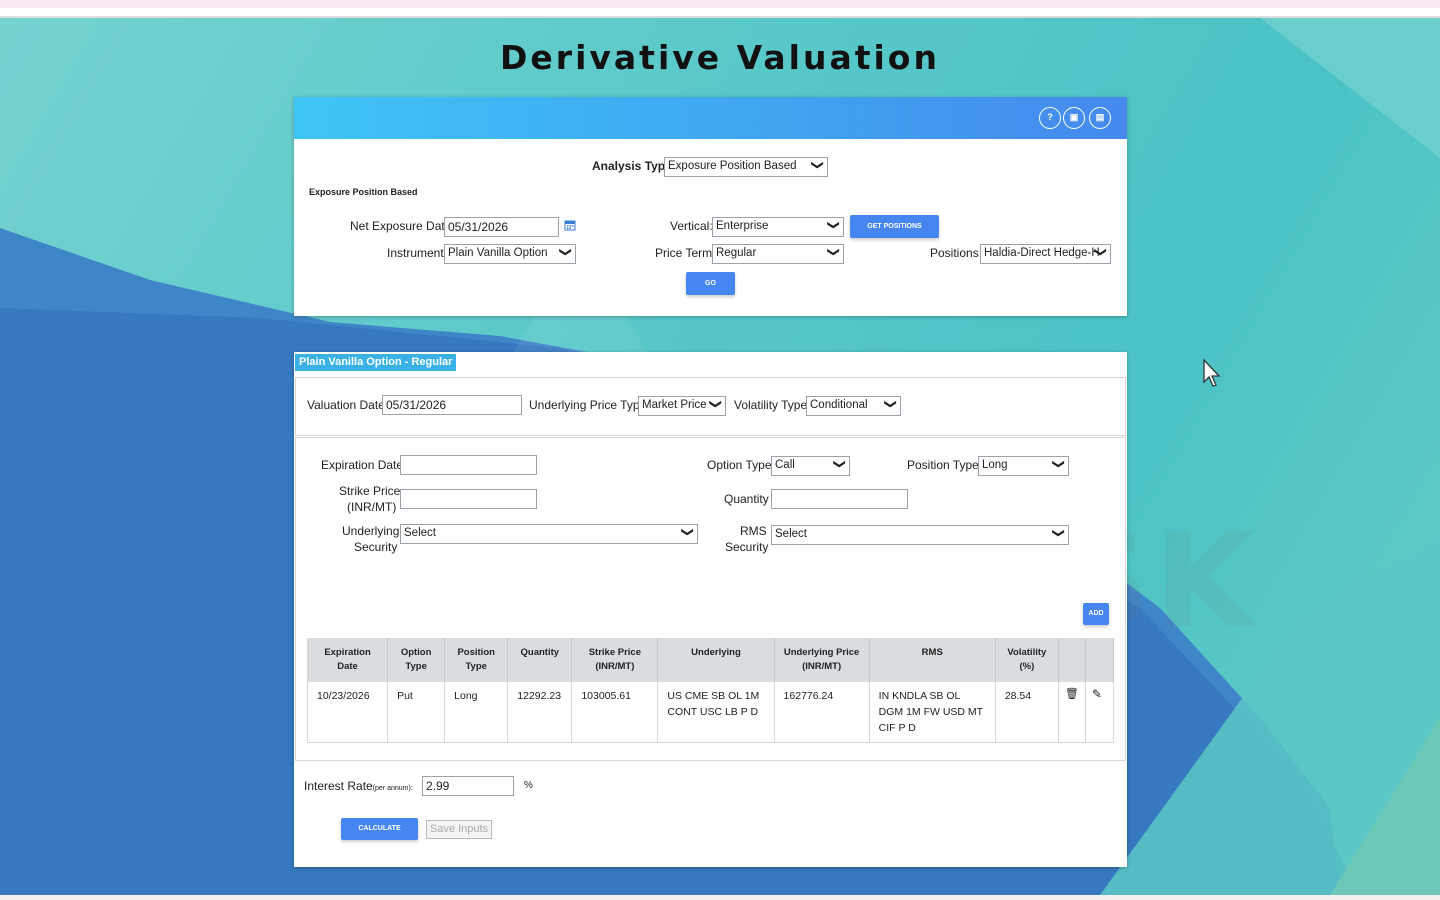  What do you see at coordinates (920, 535) in the screenshot?
I see `rms-security-select: Select ❯` at bounding box center [920, 535].